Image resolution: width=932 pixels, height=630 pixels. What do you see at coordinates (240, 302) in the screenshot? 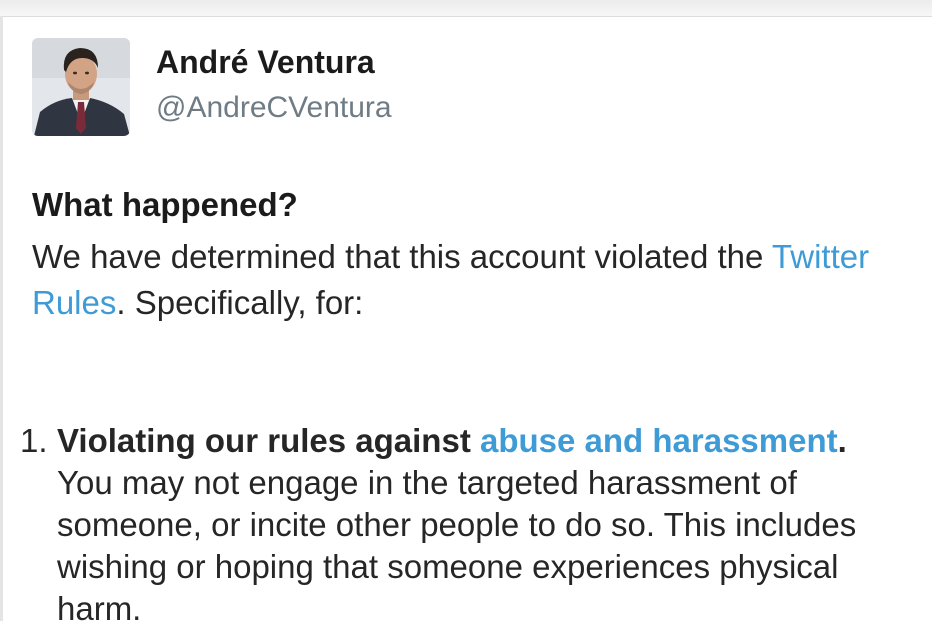
I see `intro-text-after: . Specifically, for:` at bounding box center [240, 302].